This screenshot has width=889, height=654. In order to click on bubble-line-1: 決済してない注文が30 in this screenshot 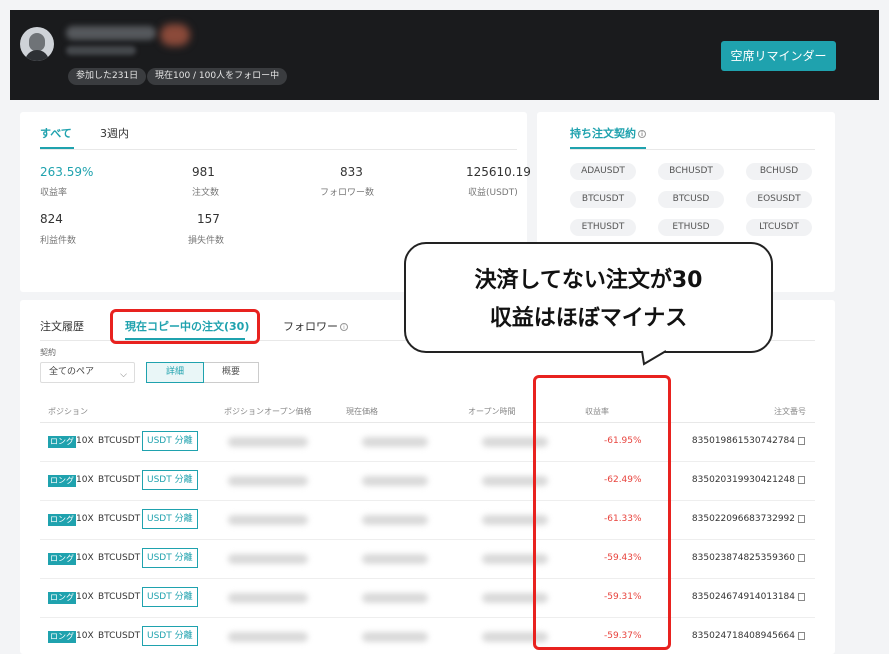, I will do `click(588, 280)`.